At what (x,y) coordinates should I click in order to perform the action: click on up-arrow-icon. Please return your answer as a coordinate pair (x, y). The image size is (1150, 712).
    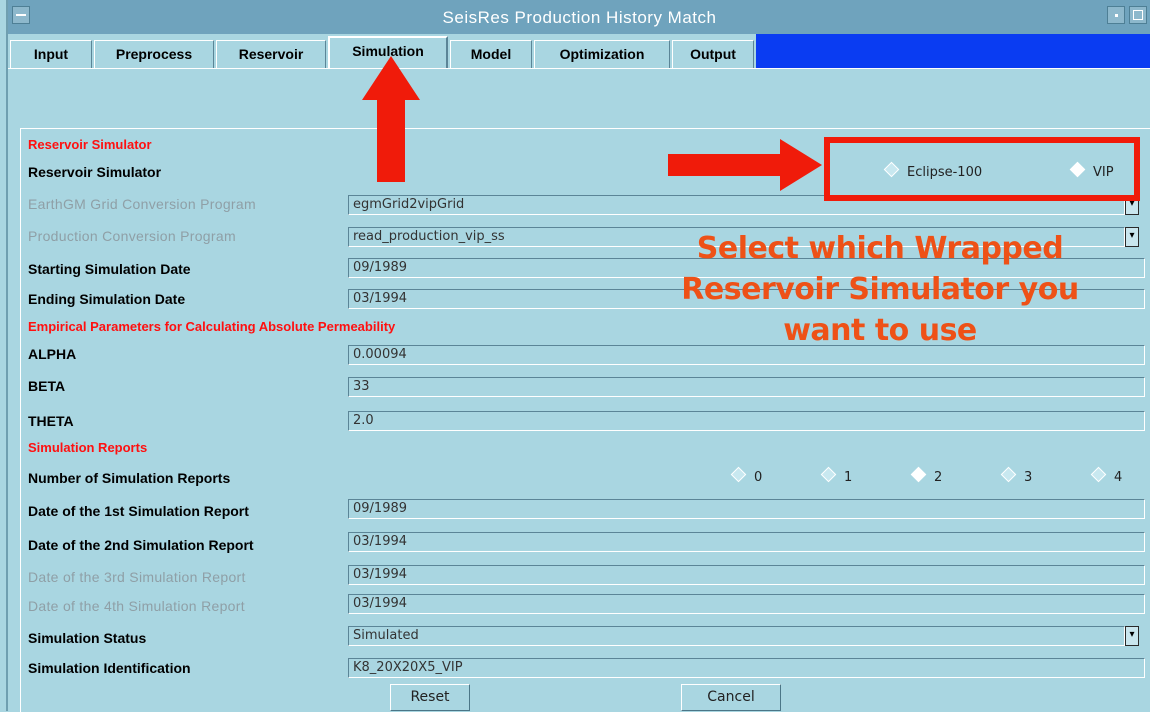
    Looking at the image, I should click on (391, 119).